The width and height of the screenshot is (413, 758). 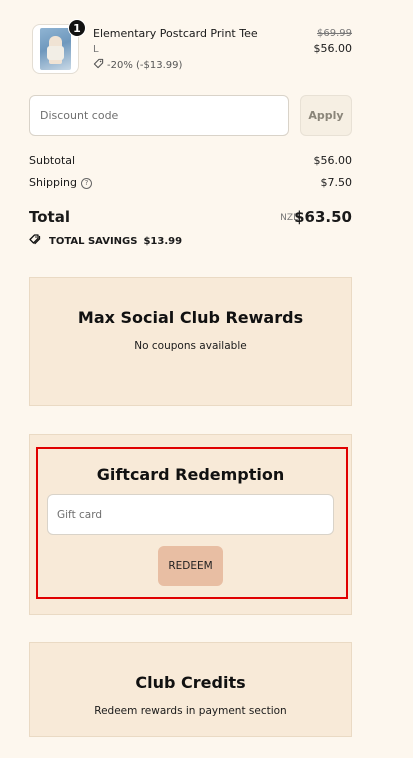 What do you see at coordinates (333, 48) in the screenshot?
I see `product-price: $56.00` at bounding box center [333, 48].